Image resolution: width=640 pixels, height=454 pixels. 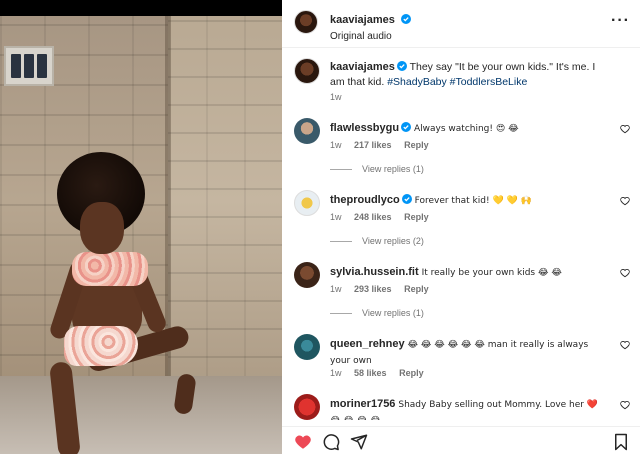 What do you see at coordinates (29, 66) in the screenshot?
I see `wall-vent` at bounding box center [29, 66].